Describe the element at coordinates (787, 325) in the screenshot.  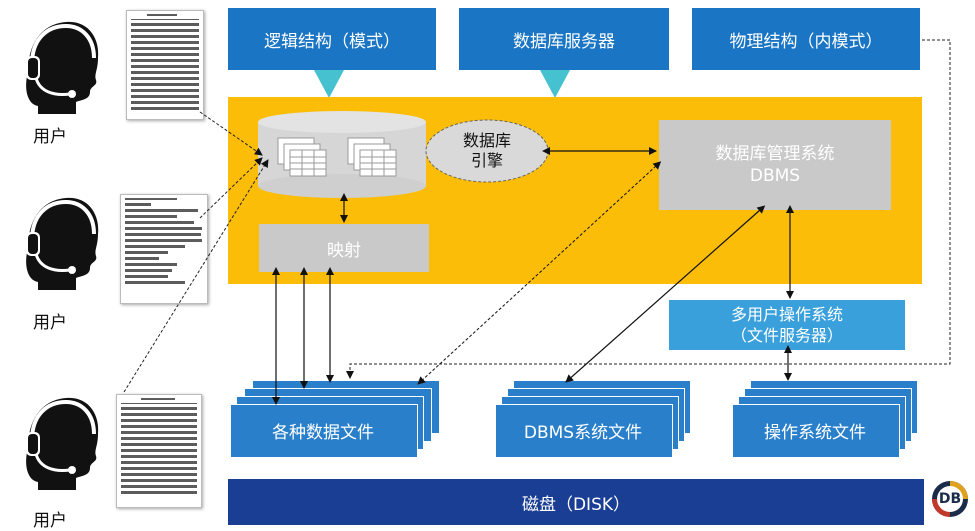
I see `multi-user-os-box: 多用户操作系统 （文件服务器）` at that location.